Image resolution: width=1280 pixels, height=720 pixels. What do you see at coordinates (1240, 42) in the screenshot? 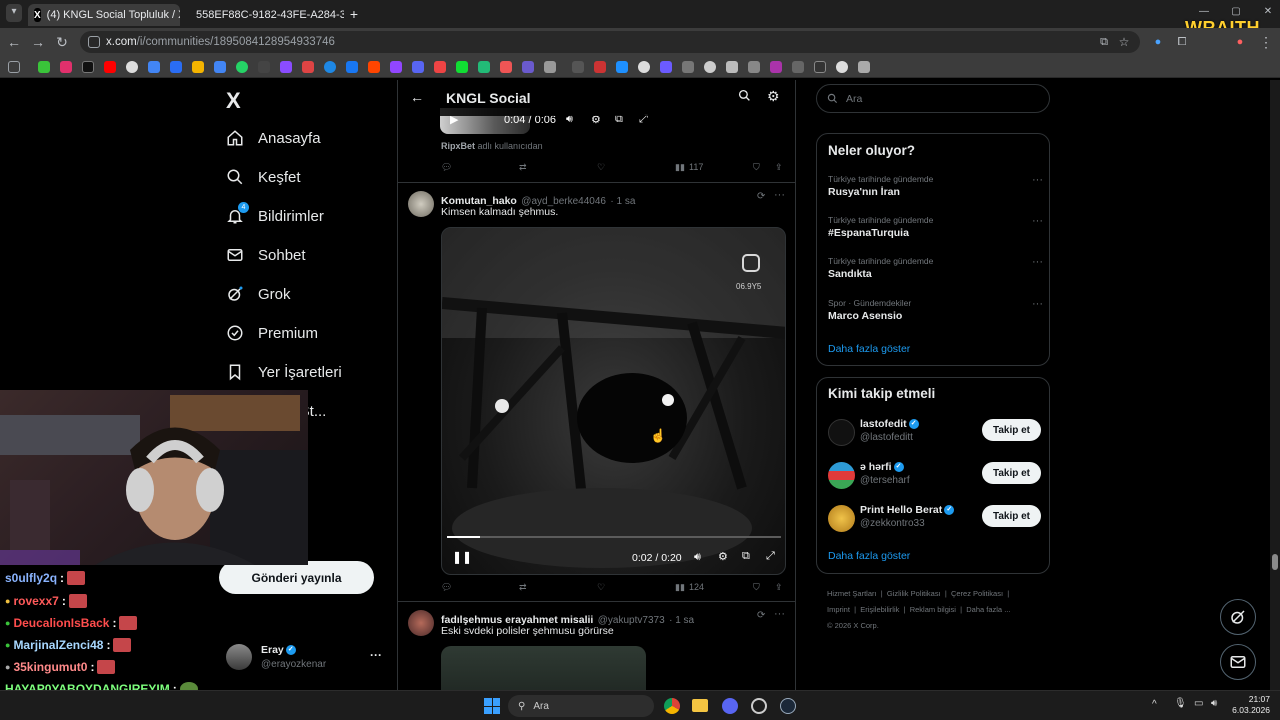
I see `profile-avatar-icon: ●` at bounding box center [1240, 42].